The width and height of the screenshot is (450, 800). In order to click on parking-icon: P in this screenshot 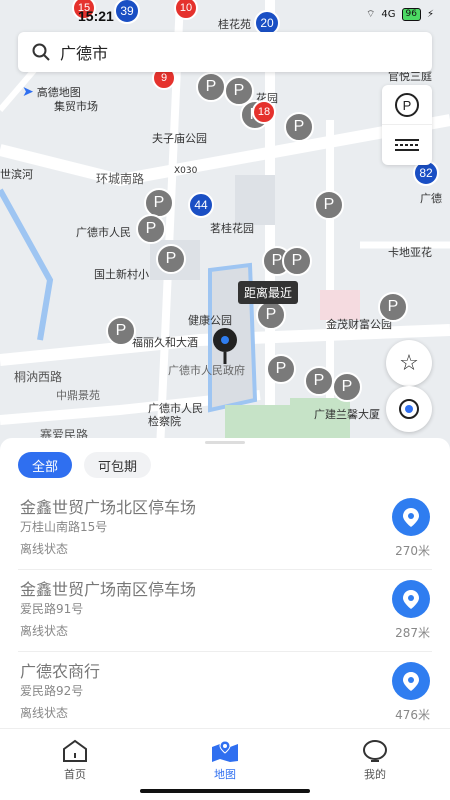, I will do `click(407, 104)`.